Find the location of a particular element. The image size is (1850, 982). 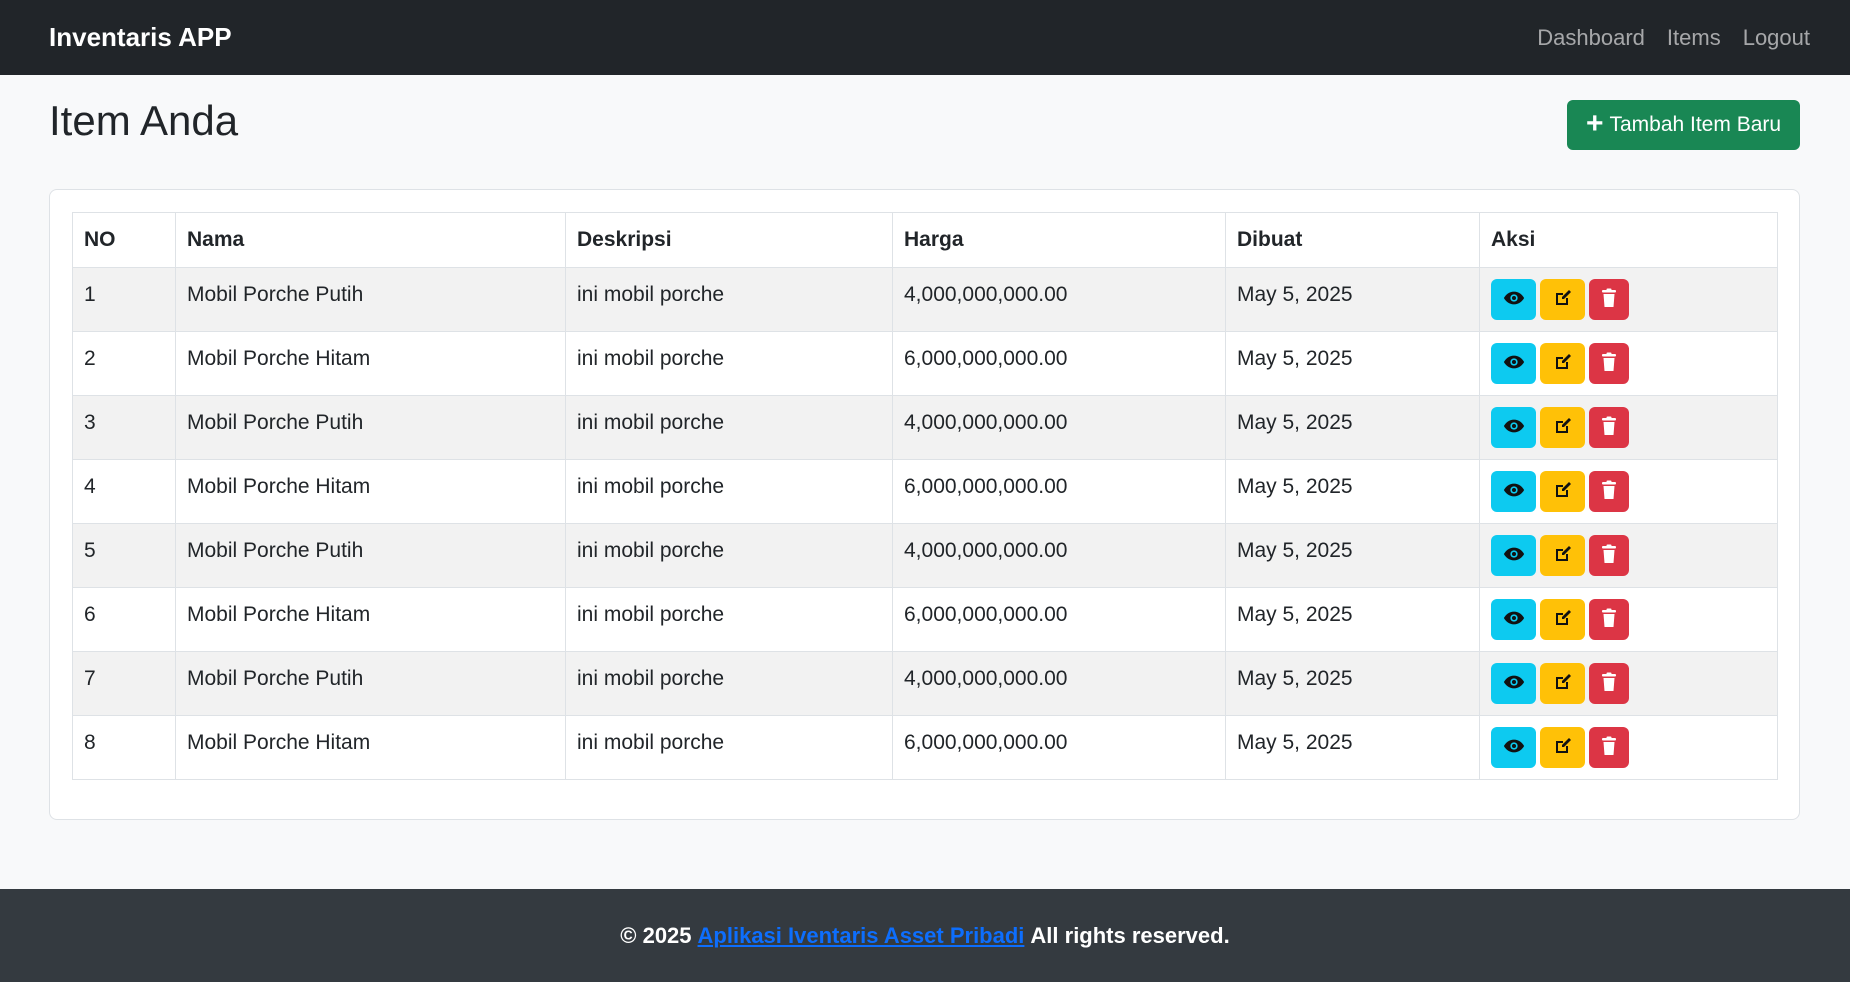

navbar: Inventaris APP Dashboard Items Logout is located at coordinates (925, 37).